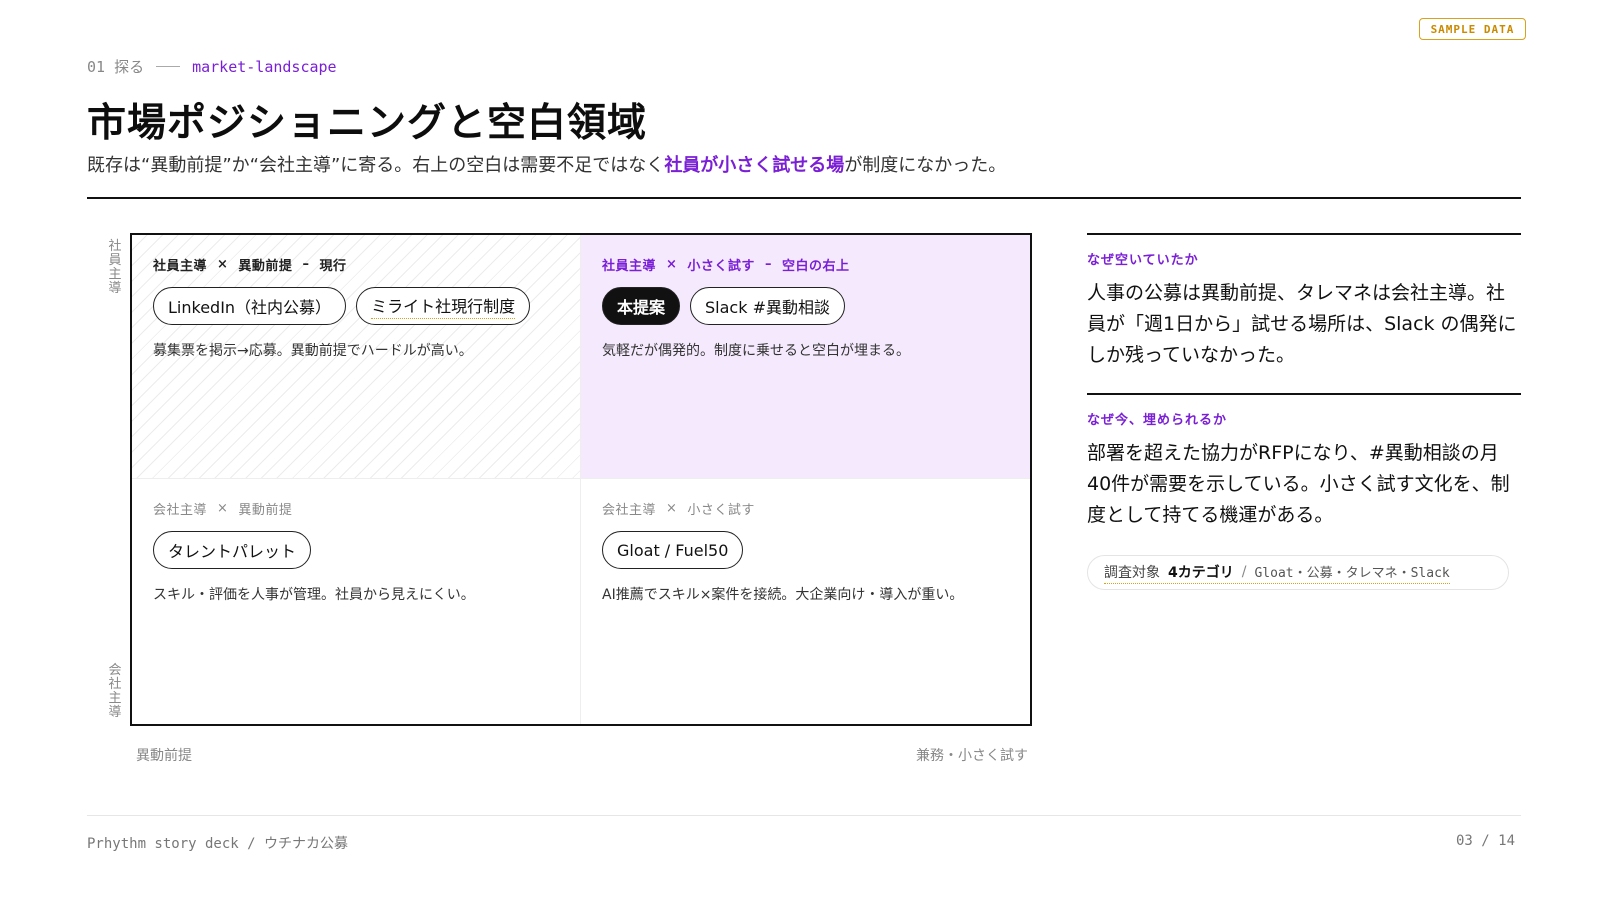 Image resolution: width=1600 pixels, height=900 pixels. What do you see at coordinates (218, 844) in the screenshot?
I see `footer-deck-title: Prhythm story deck / ウチナカ公募` at bounding box center [218, 844].